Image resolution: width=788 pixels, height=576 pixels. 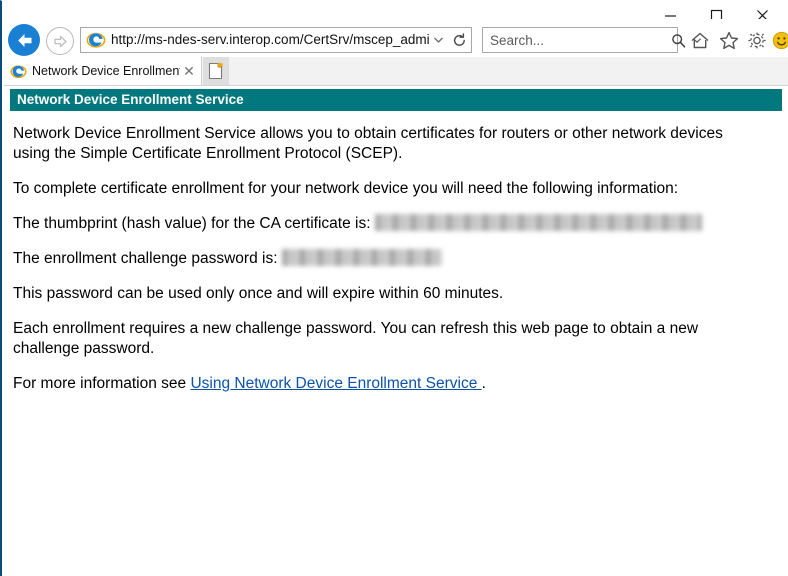 What do you see at coordinates (396, 71) in the screenshot?
I see `tab-strip: Network Device Enrollment... ✕` at bounding box center [396, 71].